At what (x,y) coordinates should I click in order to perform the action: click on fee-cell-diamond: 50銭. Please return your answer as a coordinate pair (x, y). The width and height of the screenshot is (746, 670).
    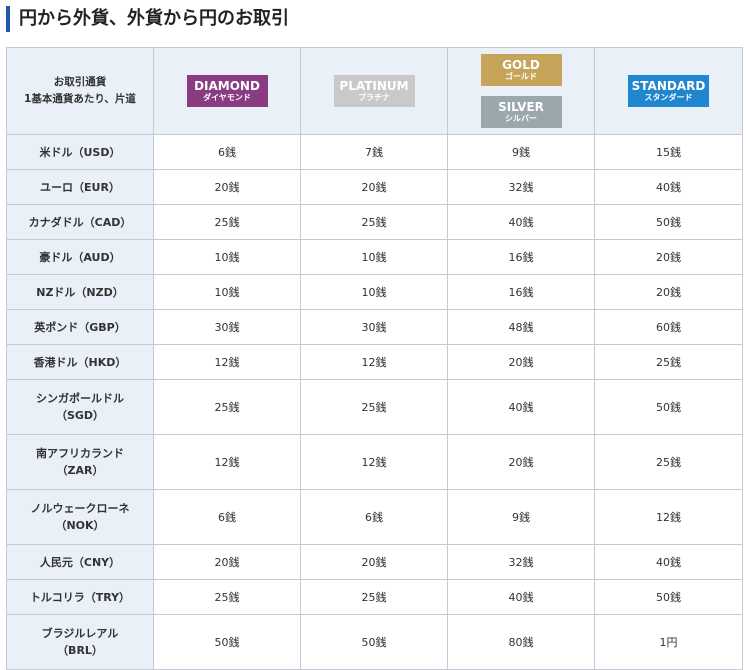
    Looking at the image, I should click on (227, 642).